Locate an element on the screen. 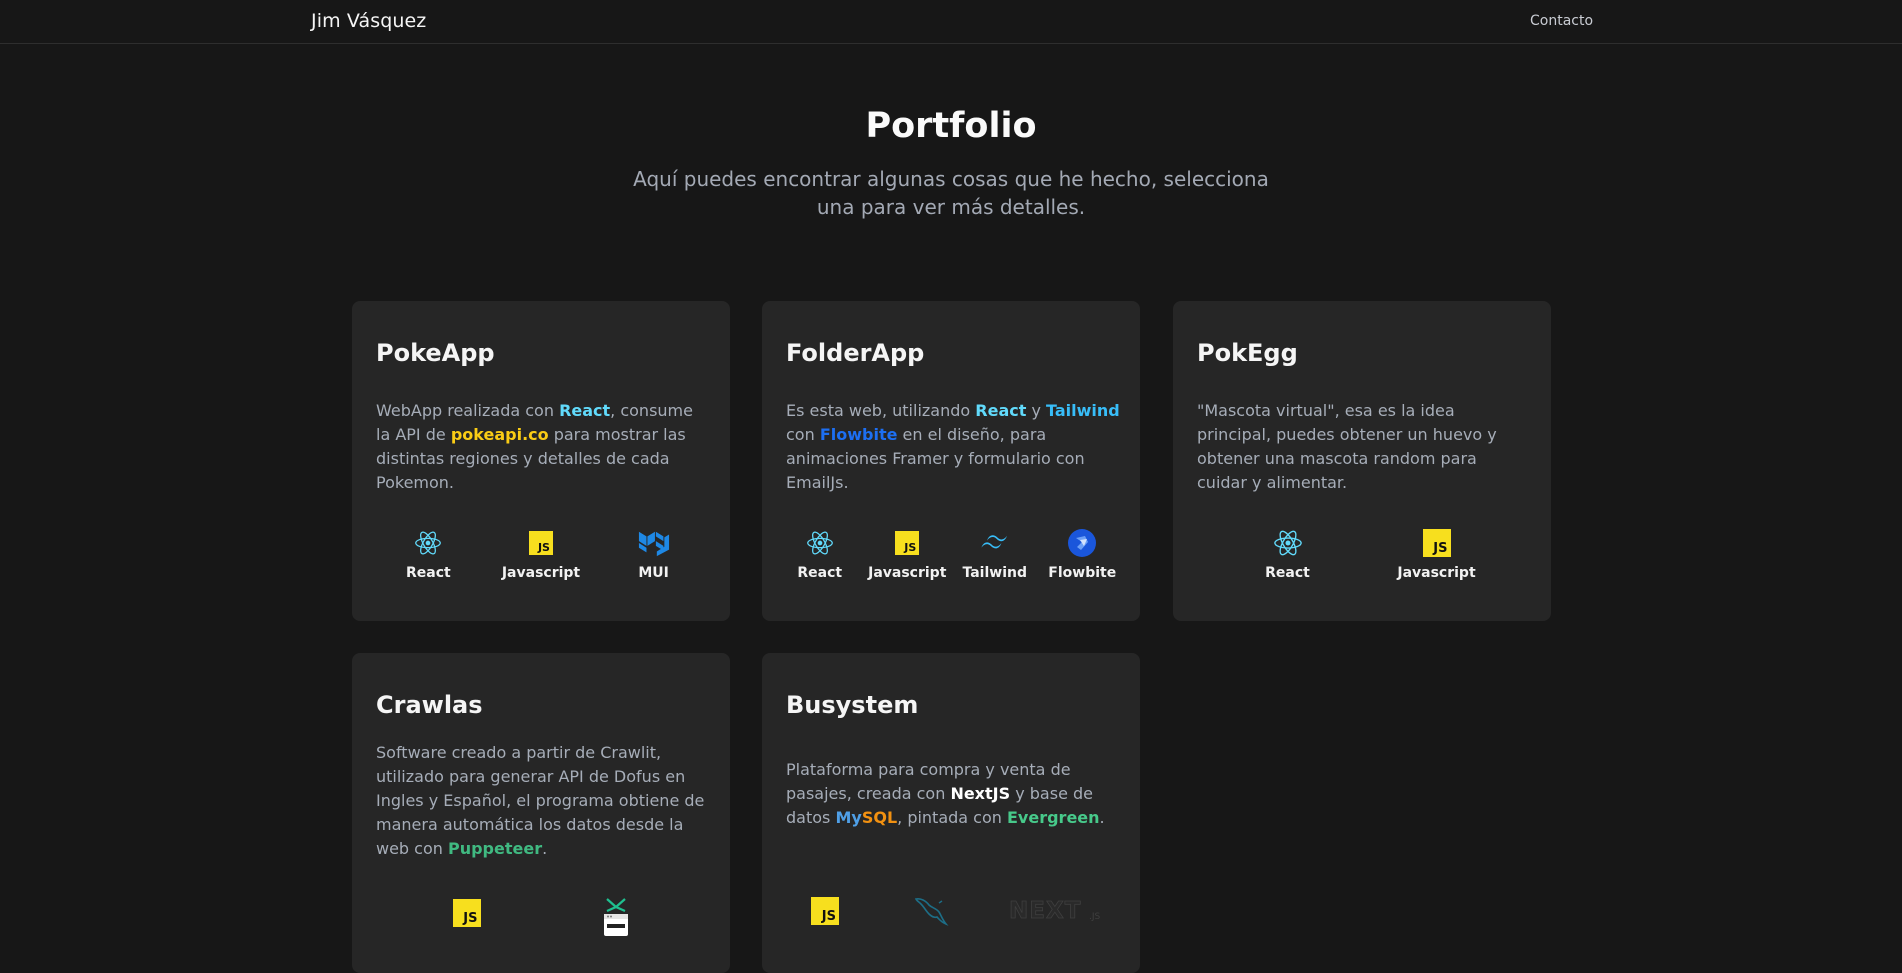 The image size is (1902, 973). tailwind-icon is located at coordinates (995, 543).